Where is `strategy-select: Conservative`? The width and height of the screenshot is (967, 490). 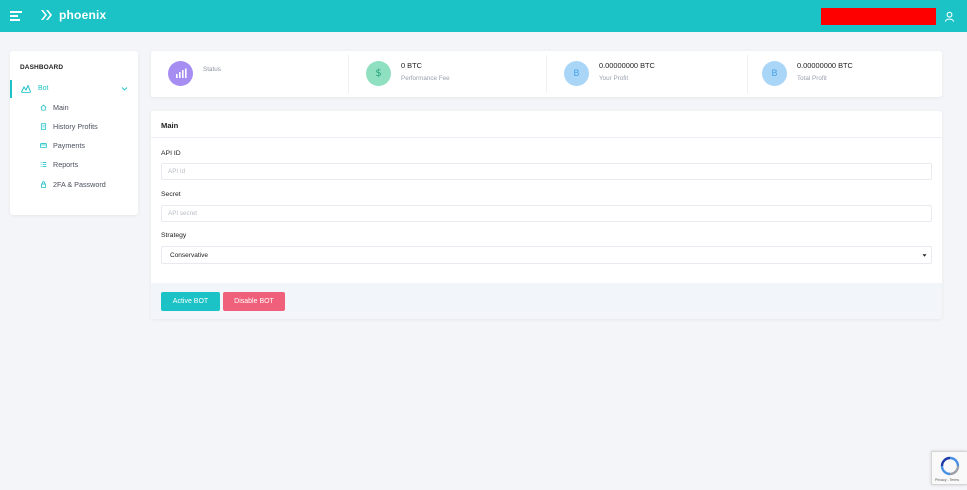
strategy-select: Conservative is located at coordinates (546, 255).